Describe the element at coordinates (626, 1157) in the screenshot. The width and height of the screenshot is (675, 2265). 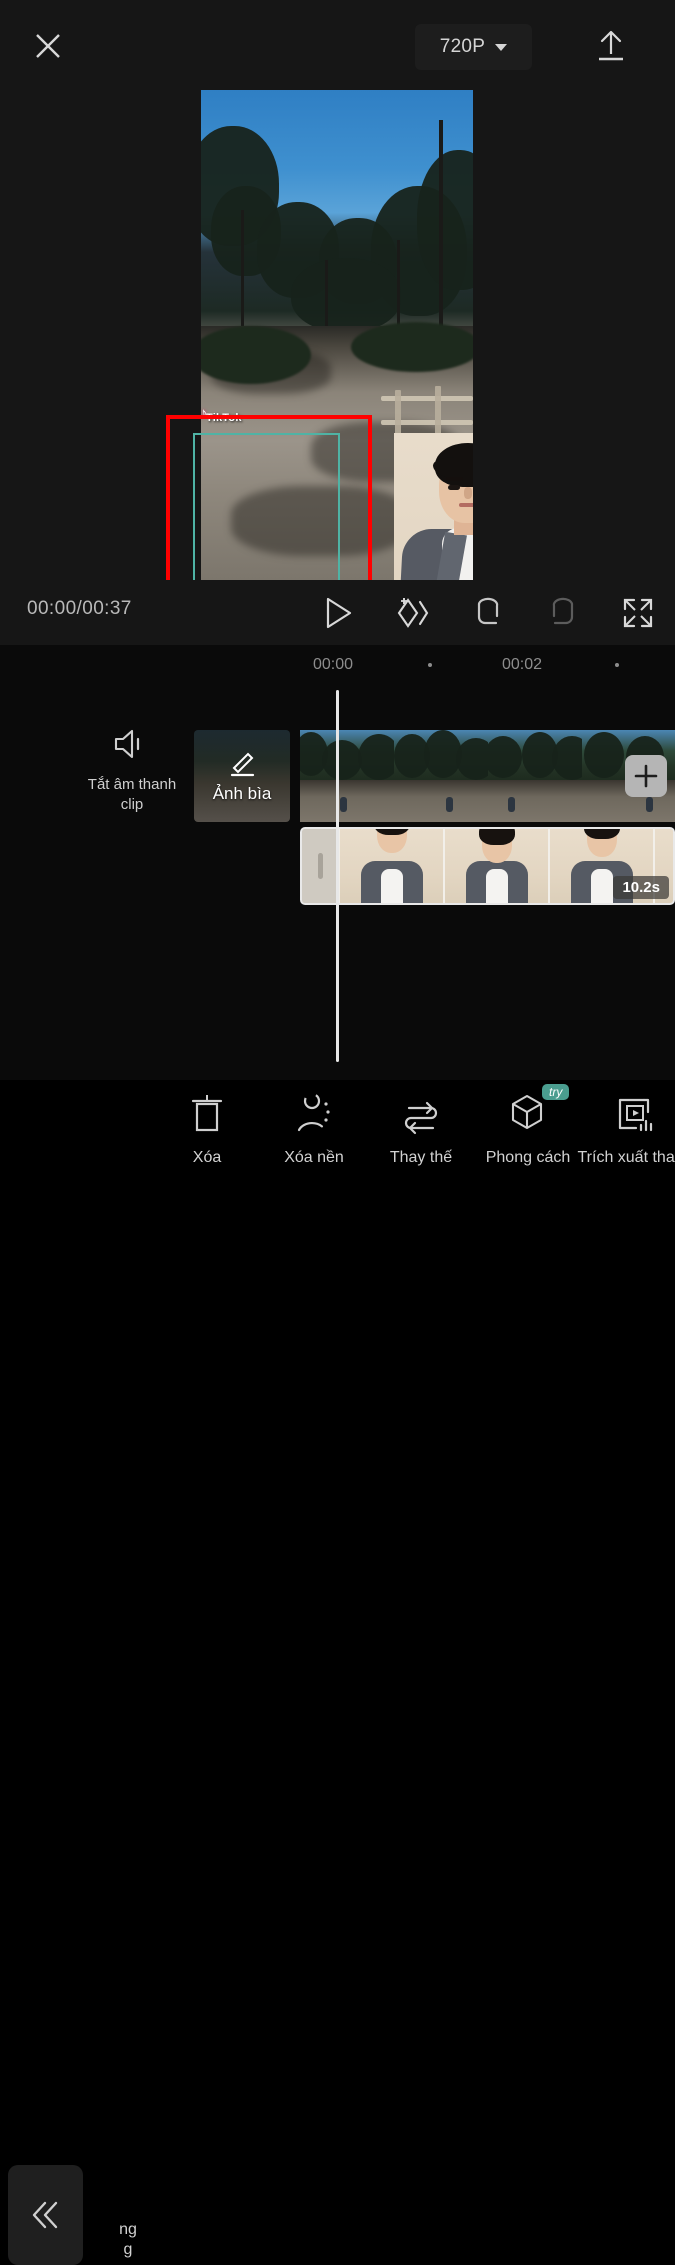
I see `tool-extract-audio-label: Trích xuất thanh` at that location.